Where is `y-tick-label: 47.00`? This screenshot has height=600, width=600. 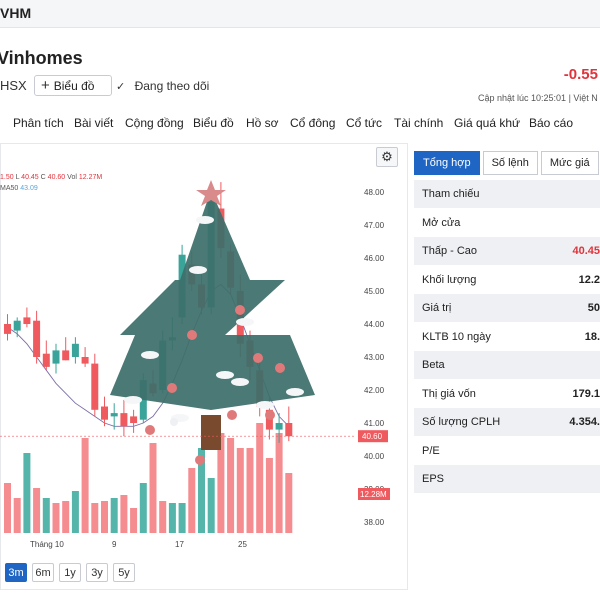 y-tick-label: 47.00 is located at coordinates (374, 225).